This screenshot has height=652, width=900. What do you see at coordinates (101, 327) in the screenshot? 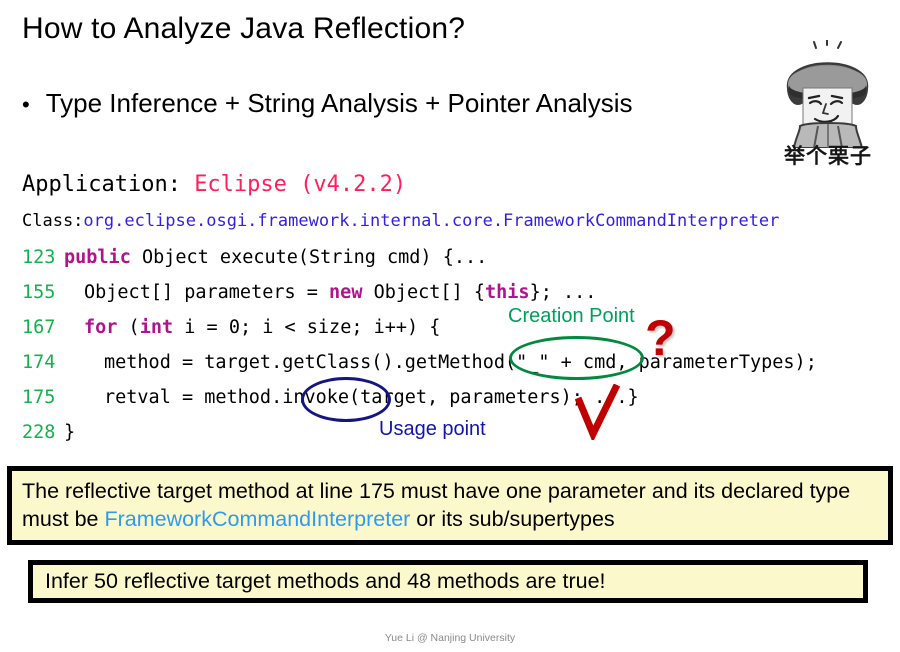
I see `code-keyword: for` at bounding box center [101, 327].